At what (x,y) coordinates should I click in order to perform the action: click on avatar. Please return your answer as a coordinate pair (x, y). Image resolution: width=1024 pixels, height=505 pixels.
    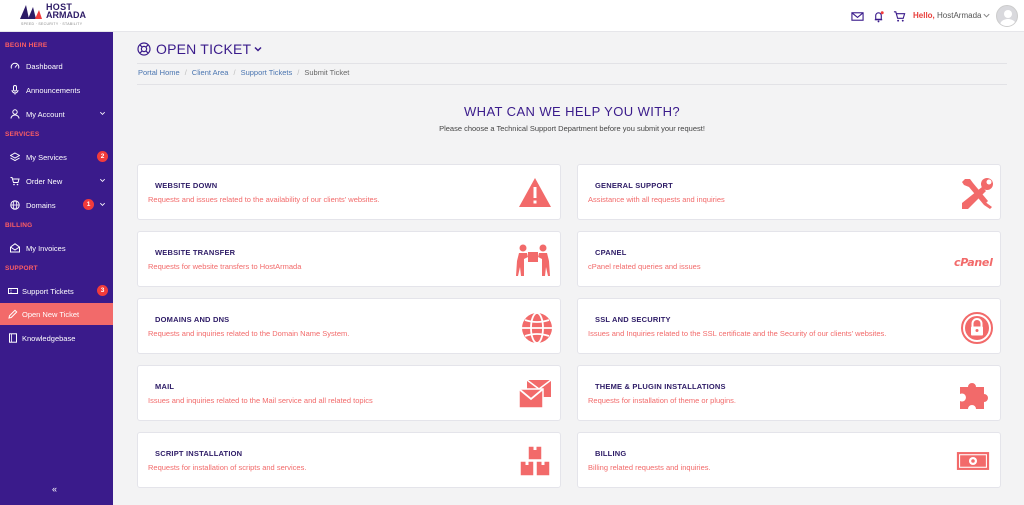
    Looking at the image, I should click on (1007, 16).